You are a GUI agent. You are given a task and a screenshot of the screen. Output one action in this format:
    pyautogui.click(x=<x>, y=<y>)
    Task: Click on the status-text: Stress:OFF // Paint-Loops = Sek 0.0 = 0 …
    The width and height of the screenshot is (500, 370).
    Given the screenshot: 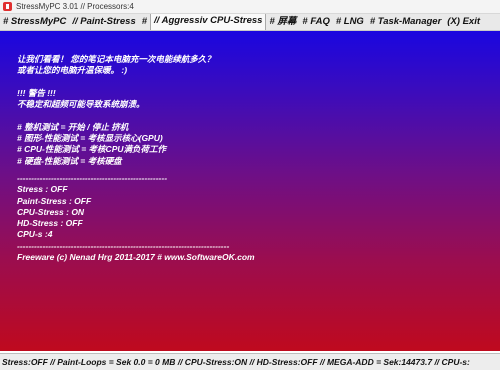 What is the action you would take?
    pyautogui.click(x=236, y=362)
    